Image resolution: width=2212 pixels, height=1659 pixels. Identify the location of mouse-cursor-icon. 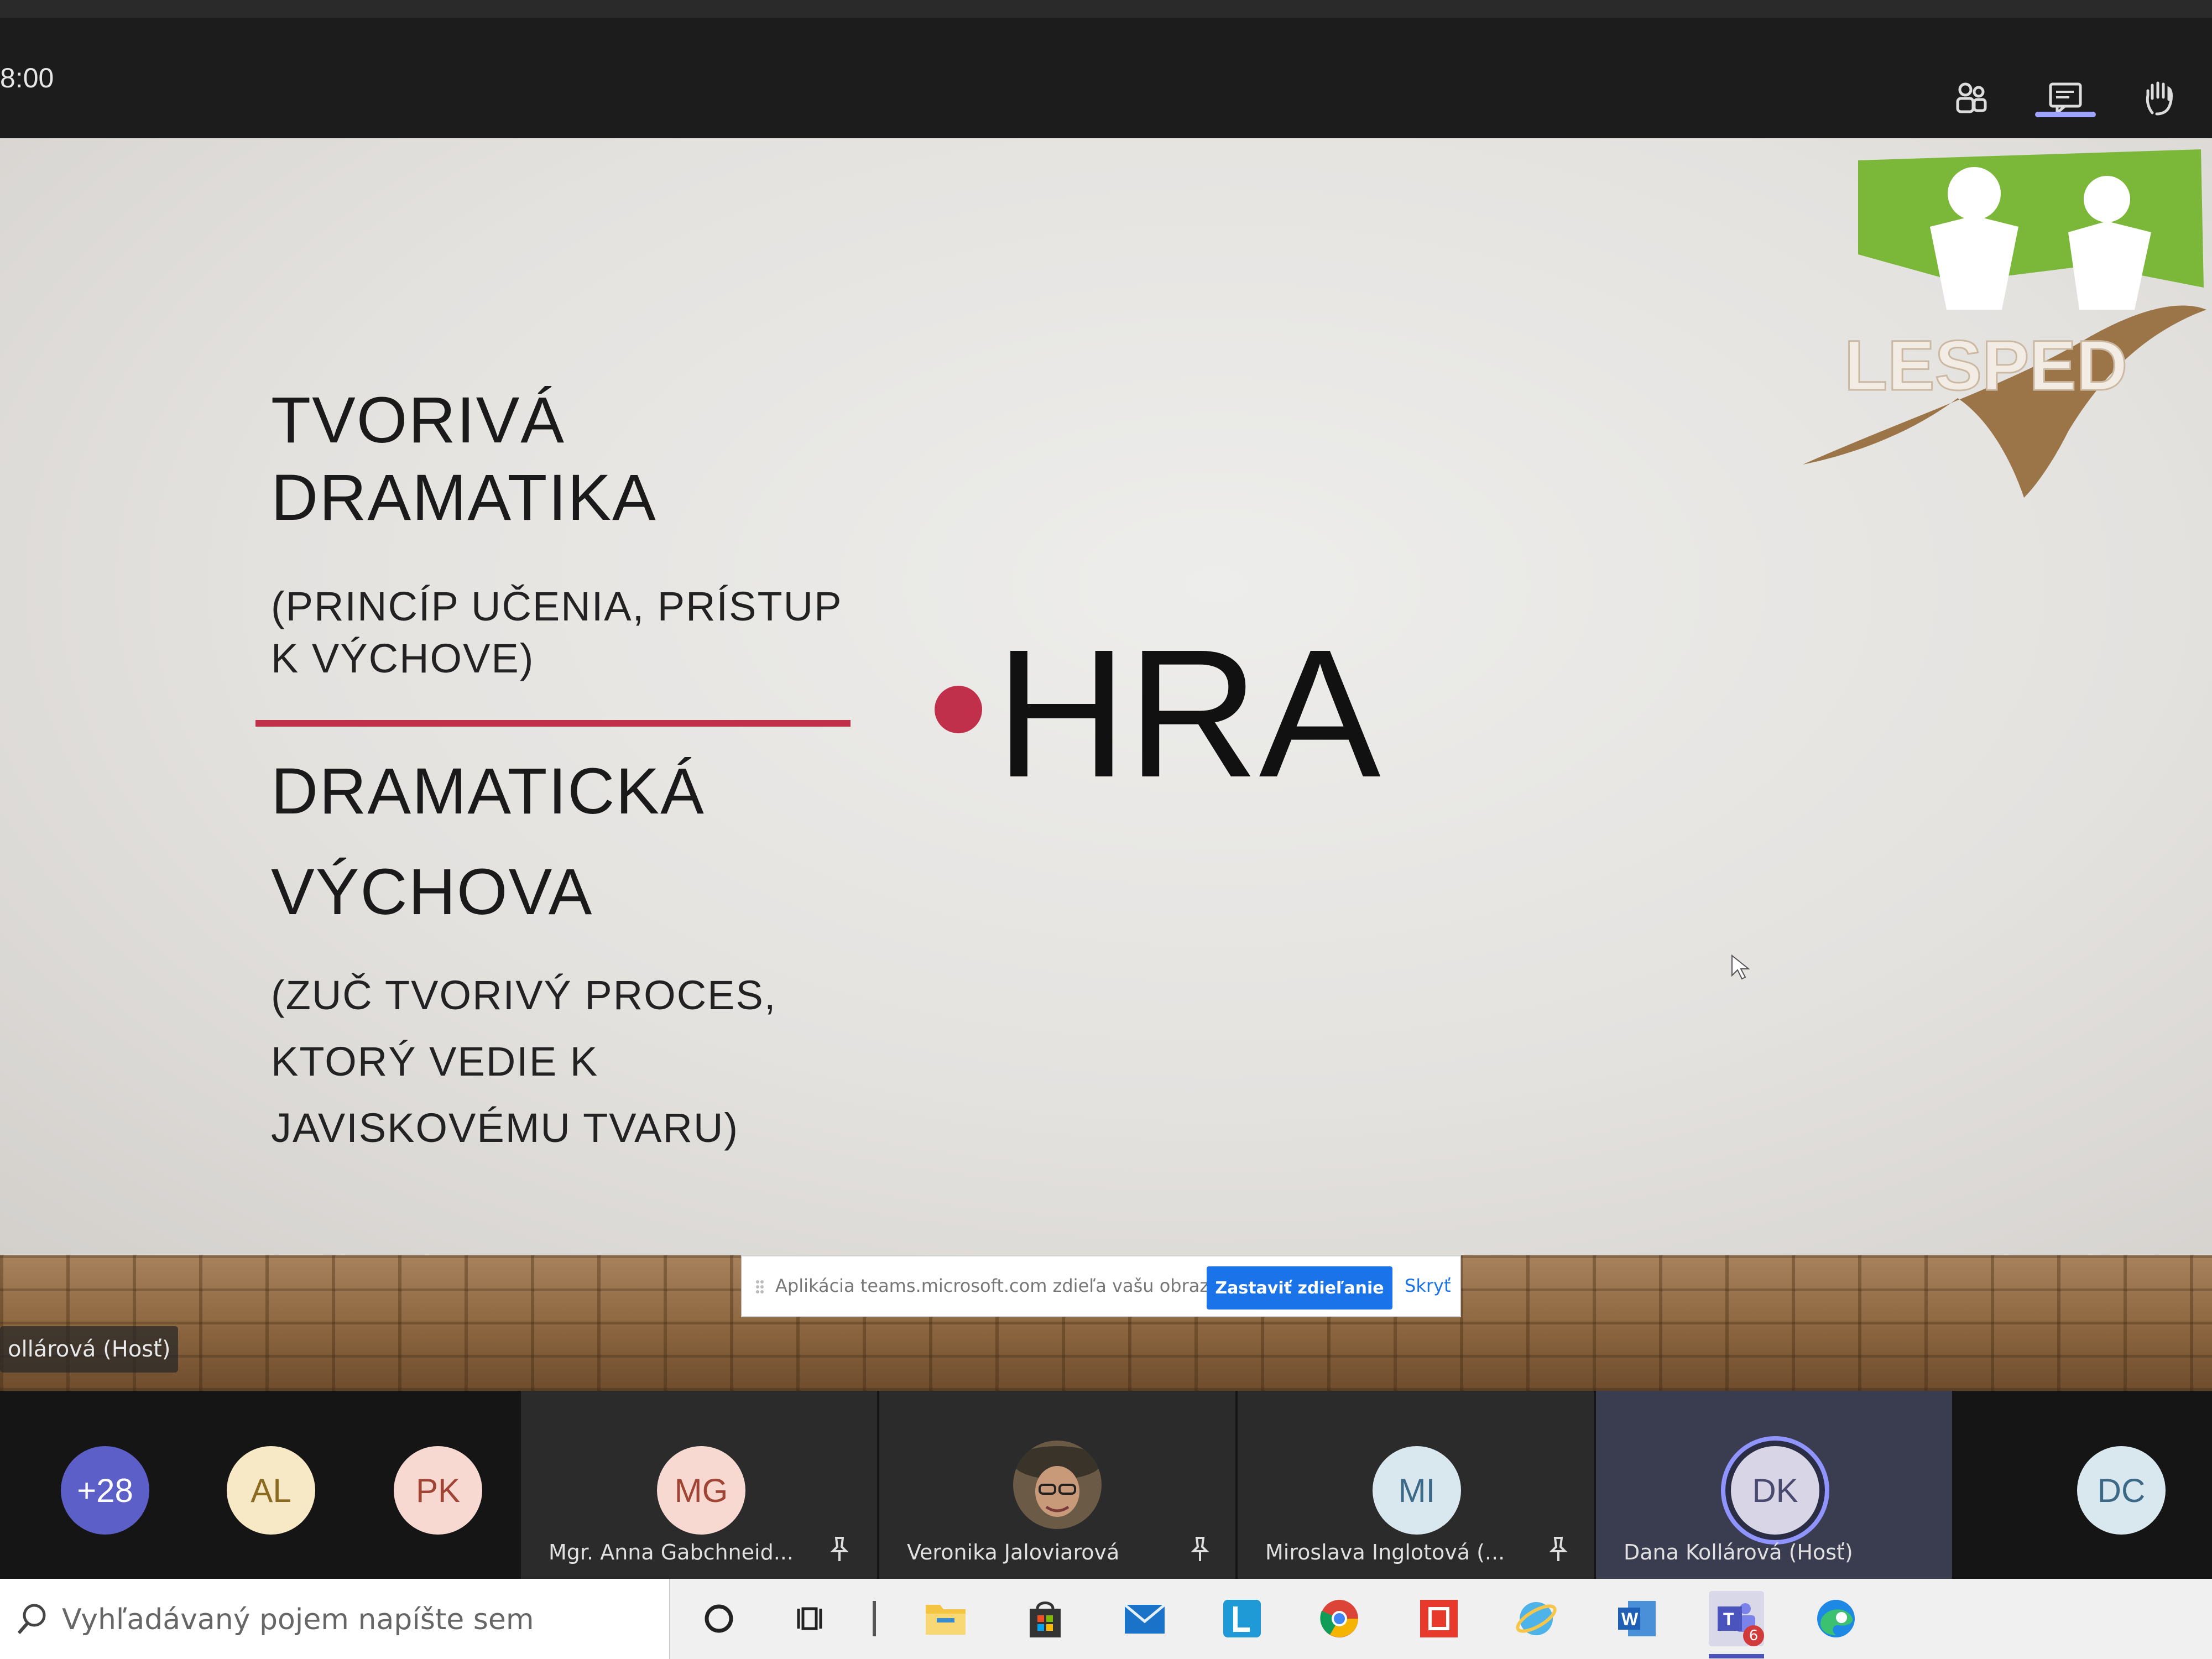
(1741, 968).